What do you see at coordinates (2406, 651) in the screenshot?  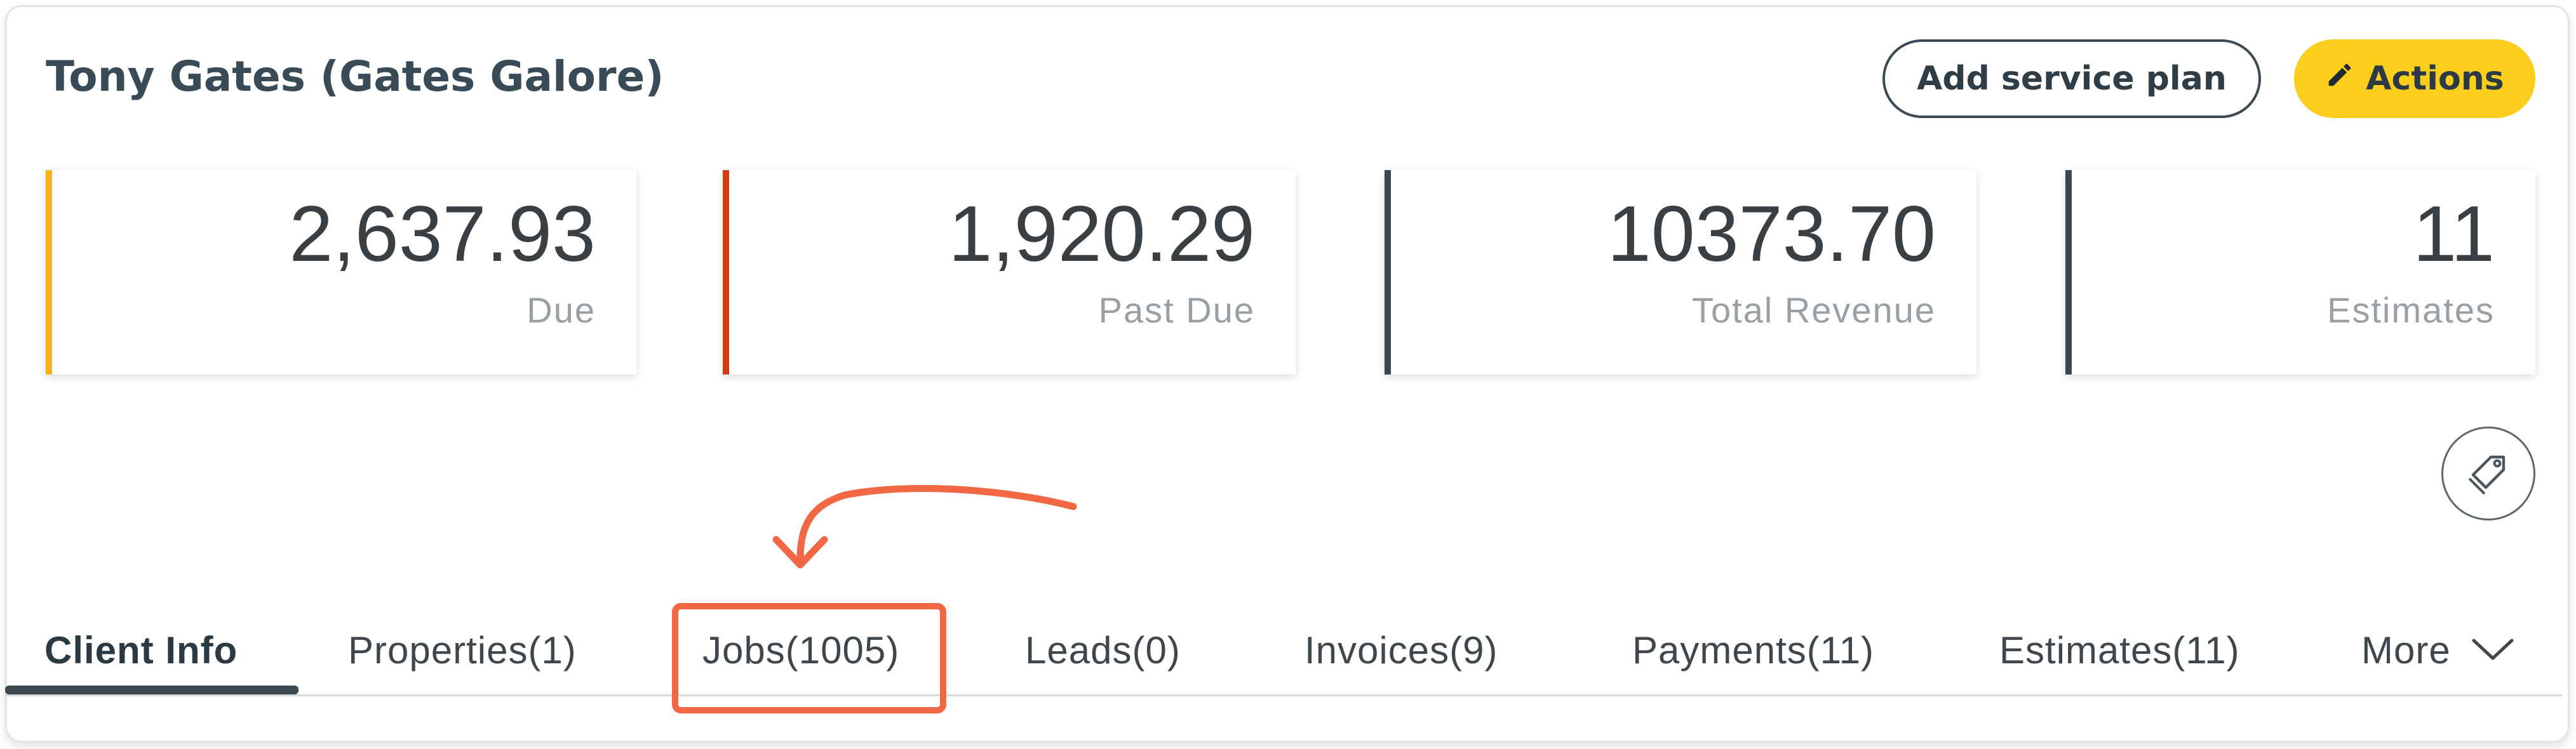 I see `tab-more-label: More` at bounding box center [2406, 651].